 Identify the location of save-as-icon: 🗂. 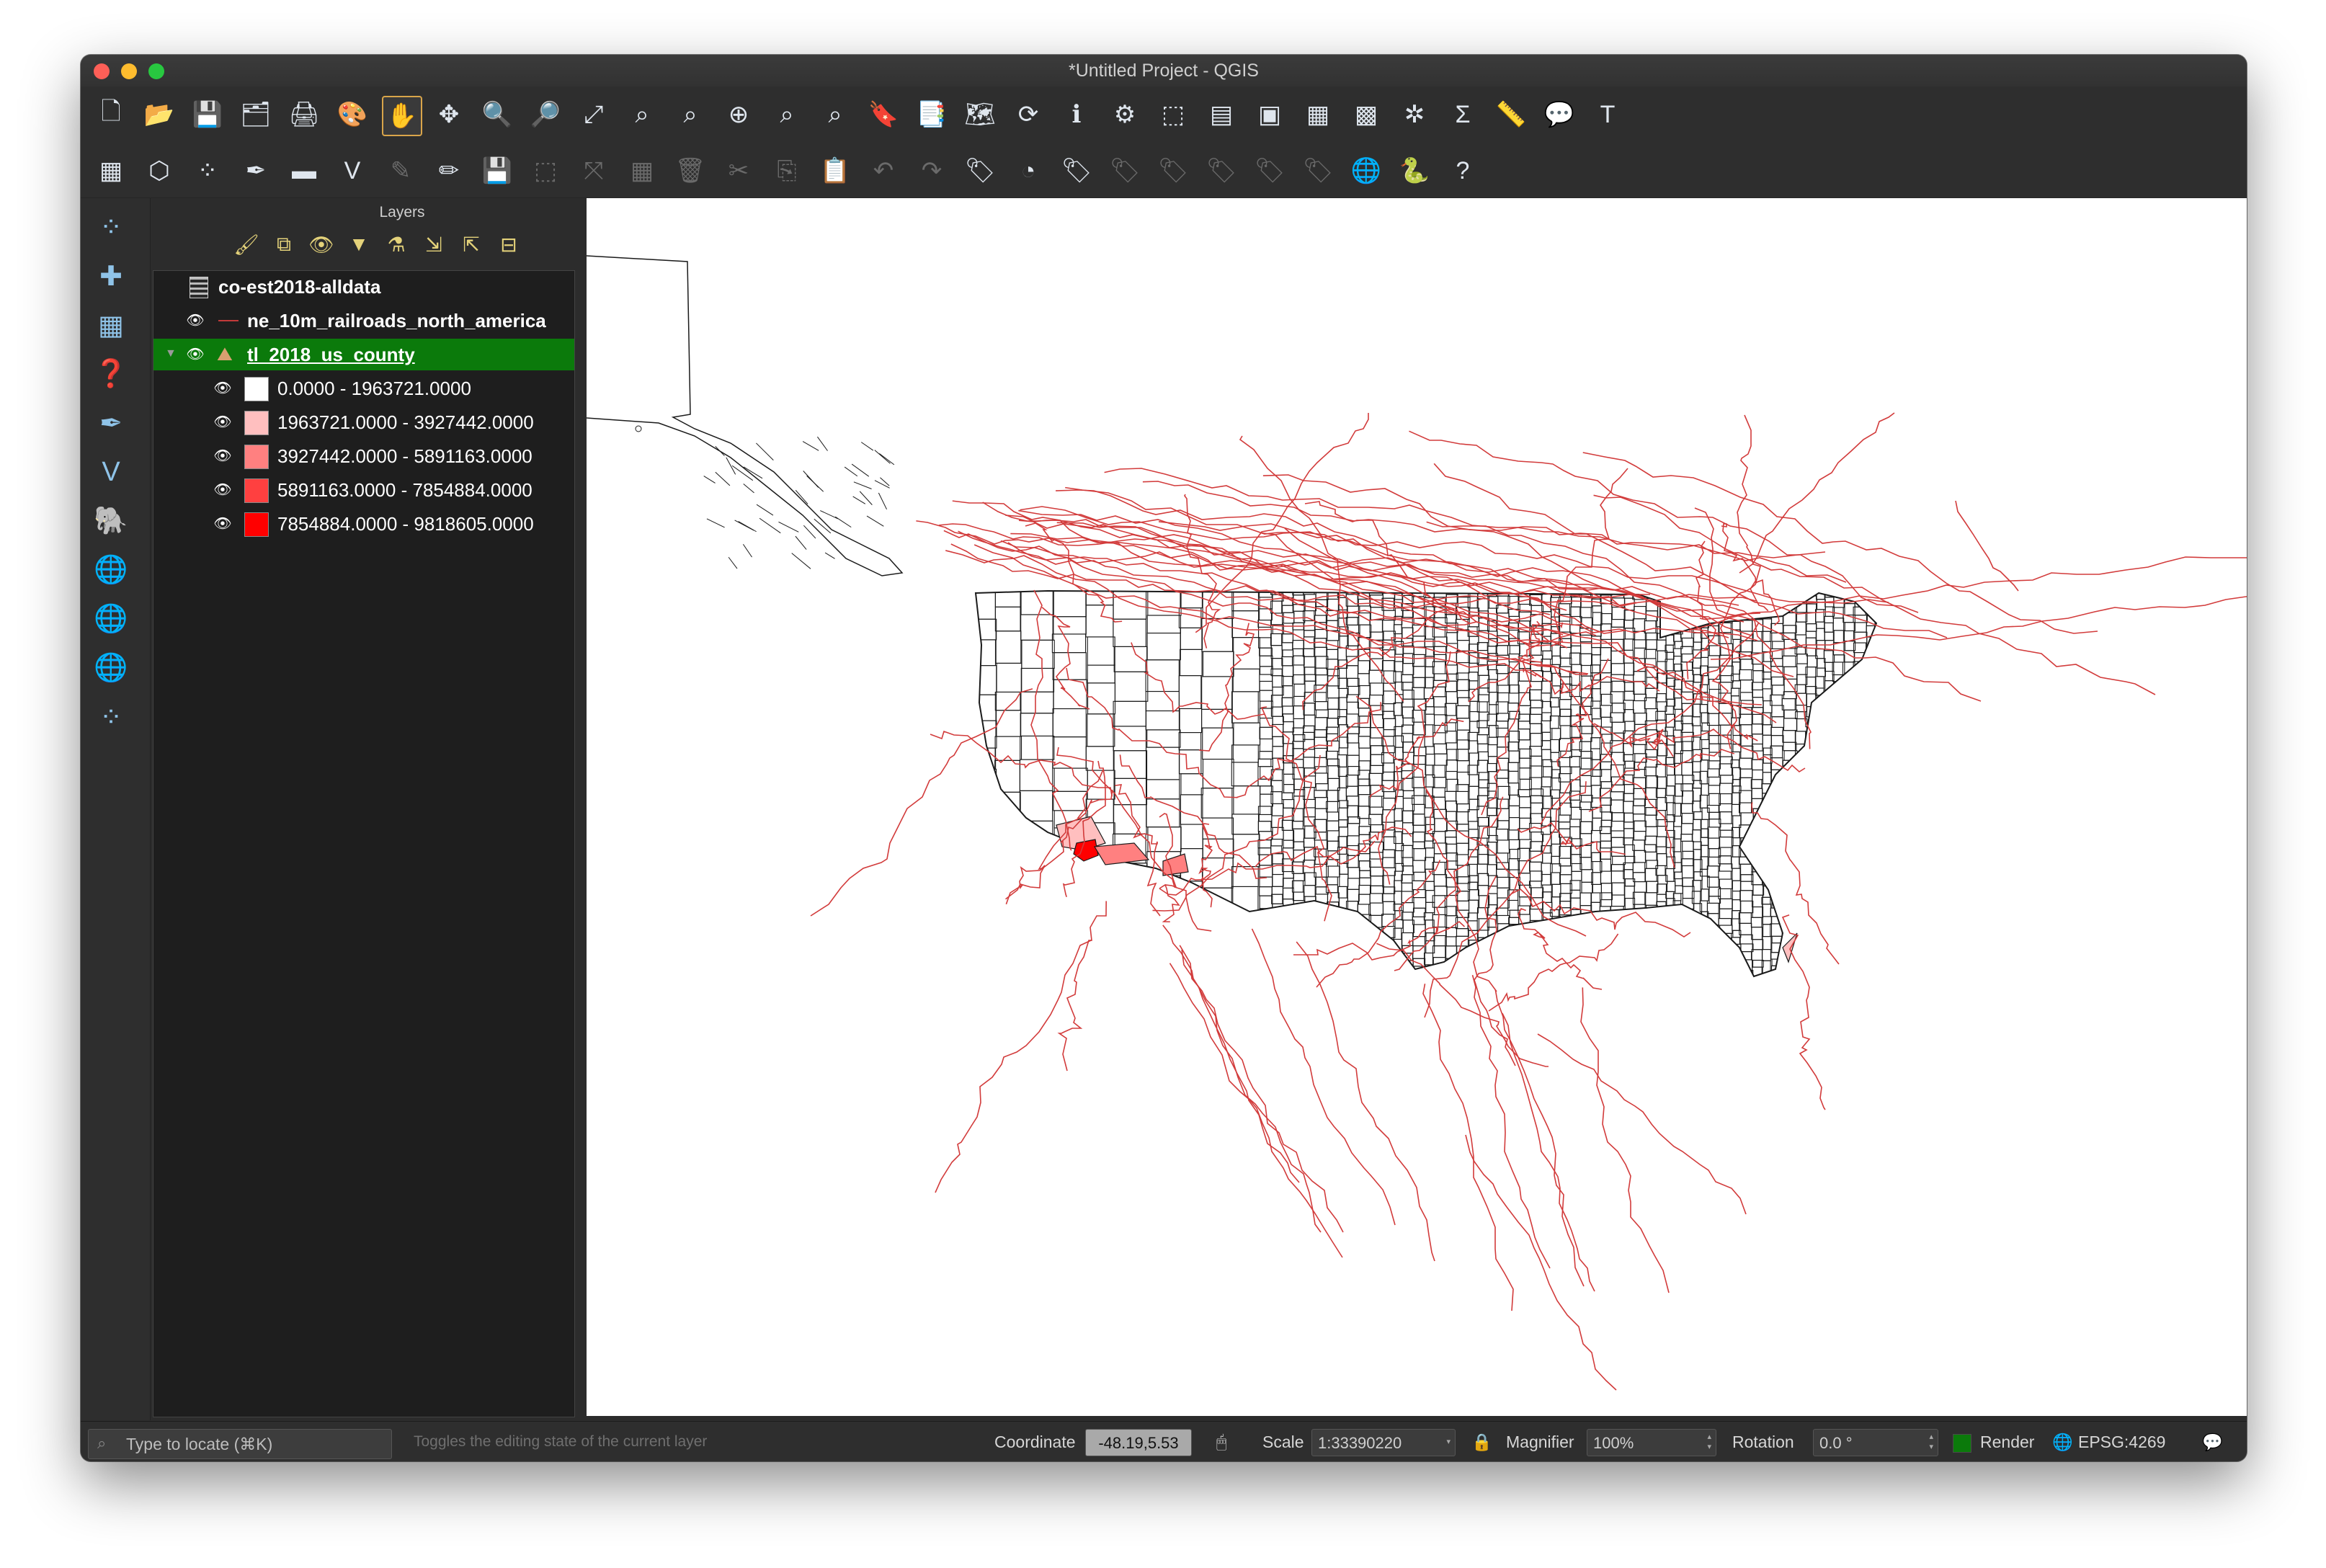
(256, 114).